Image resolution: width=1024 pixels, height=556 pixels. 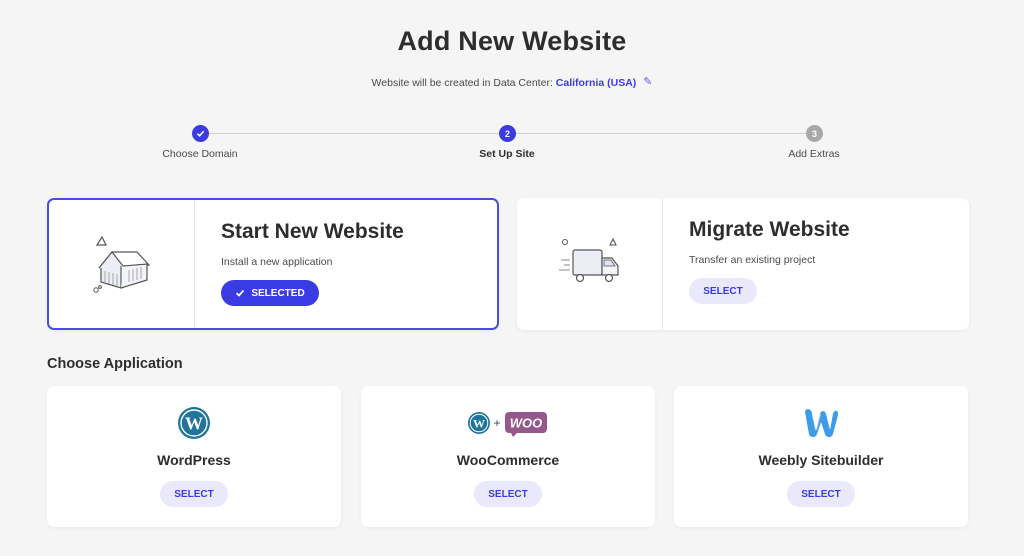 I want to click on truck-illustration, so click(x=590, y=264).